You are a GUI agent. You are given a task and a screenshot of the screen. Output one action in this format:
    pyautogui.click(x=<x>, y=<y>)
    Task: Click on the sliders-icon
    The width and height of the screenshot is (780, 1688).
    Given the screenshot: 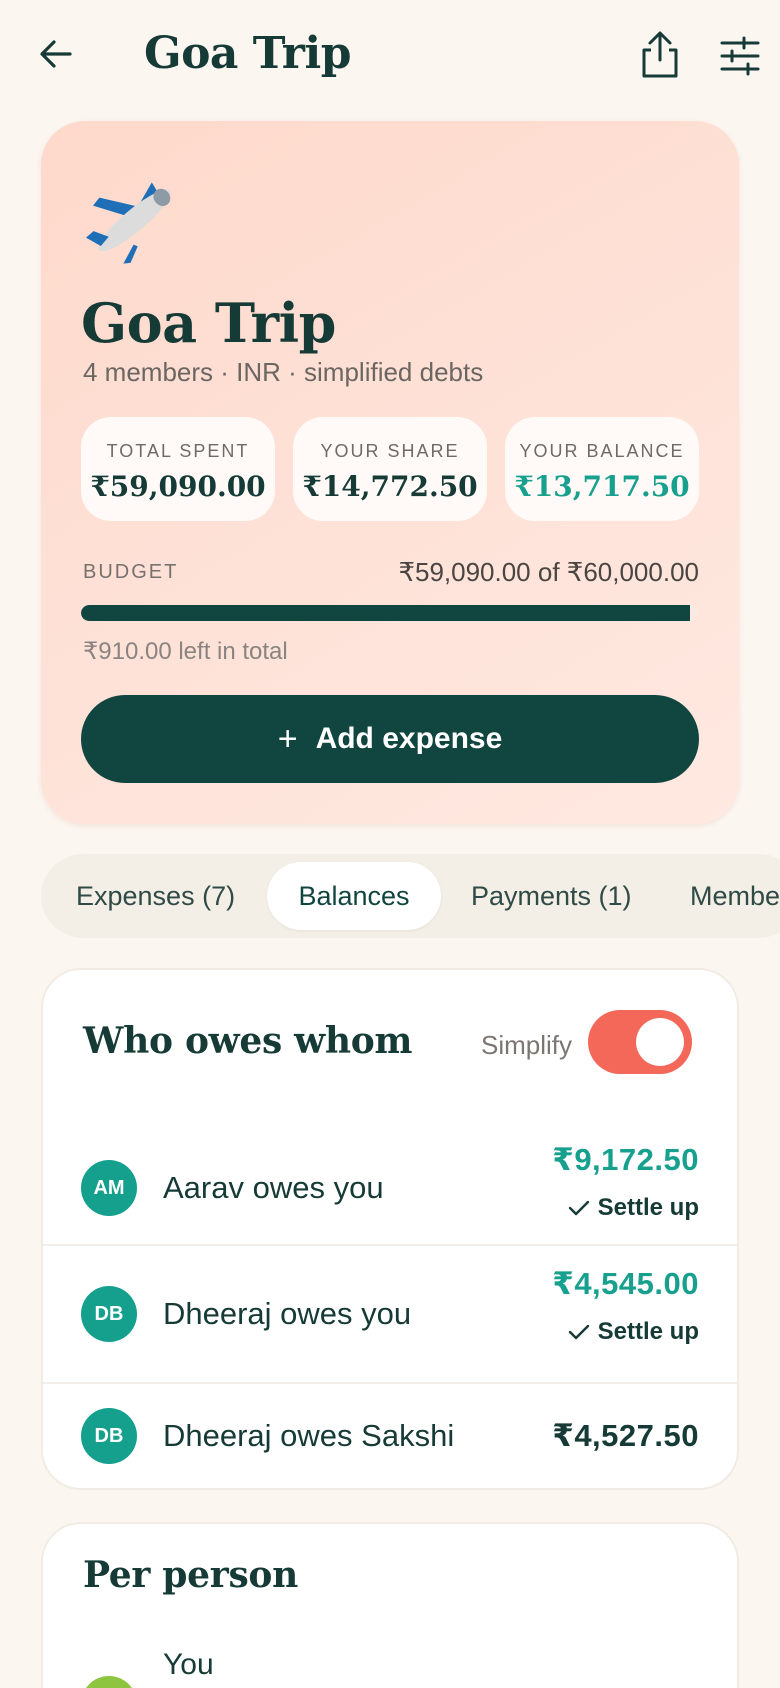 What is the action you would take?
    pyautogui.click(x=740, y=56)
    